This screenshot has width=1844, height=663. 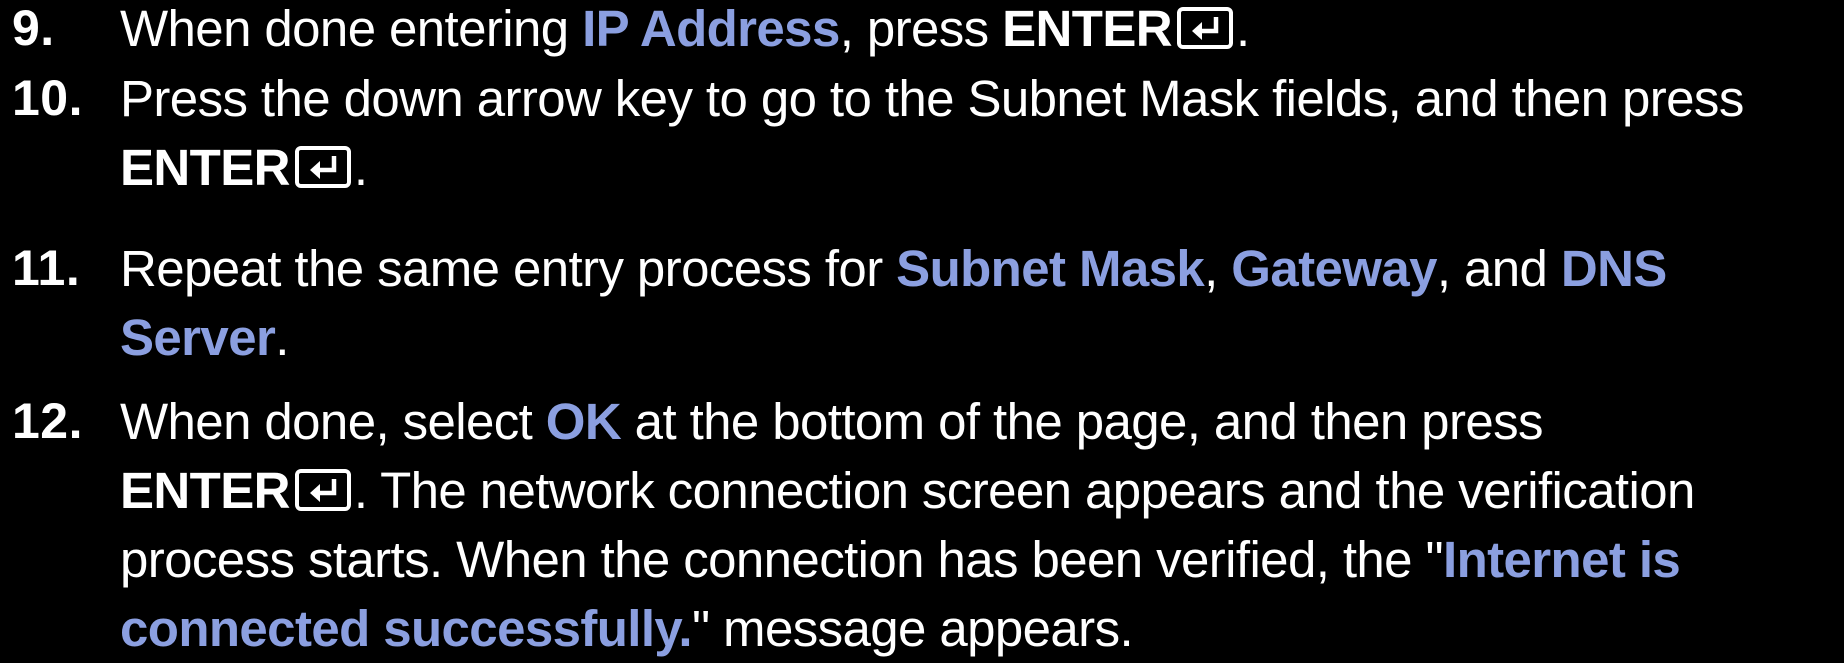 I want to click on highlighted-term: Internet is, so click(x=1562, y=559).